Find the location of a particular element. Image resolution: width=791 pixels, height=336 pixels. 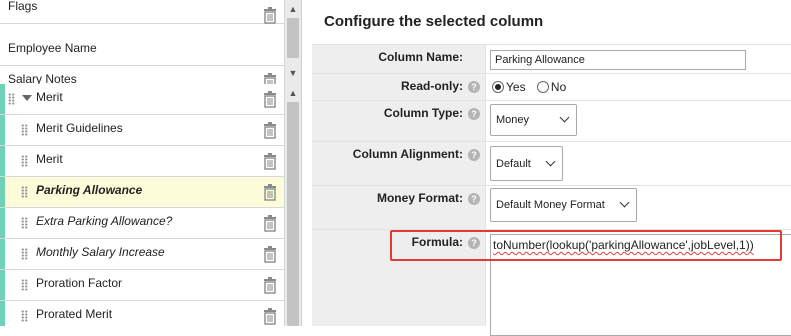

list-item-label: Employee Name is located at coordinates (52, 48).